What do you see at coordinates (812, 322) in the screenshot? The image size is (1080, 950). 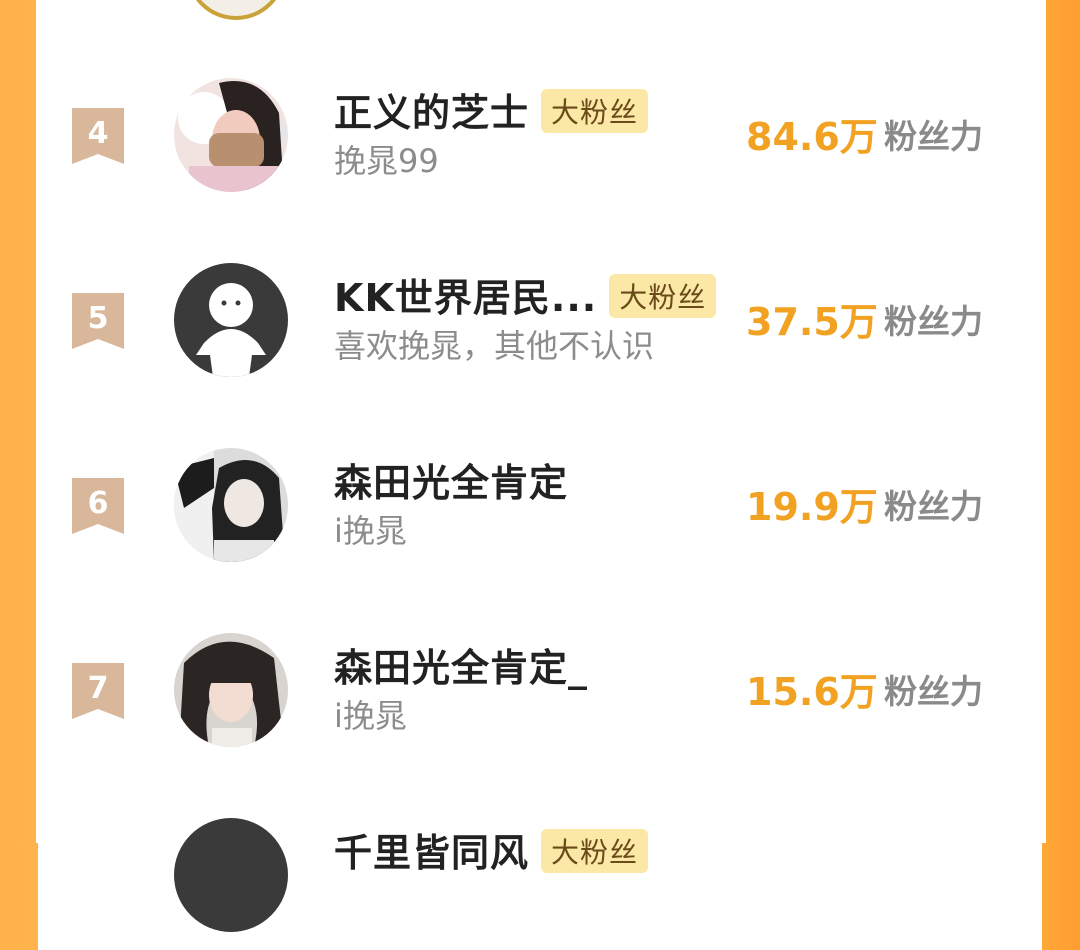 I see `fan-power-value: 37.5万` at bounding box center [812, 322].